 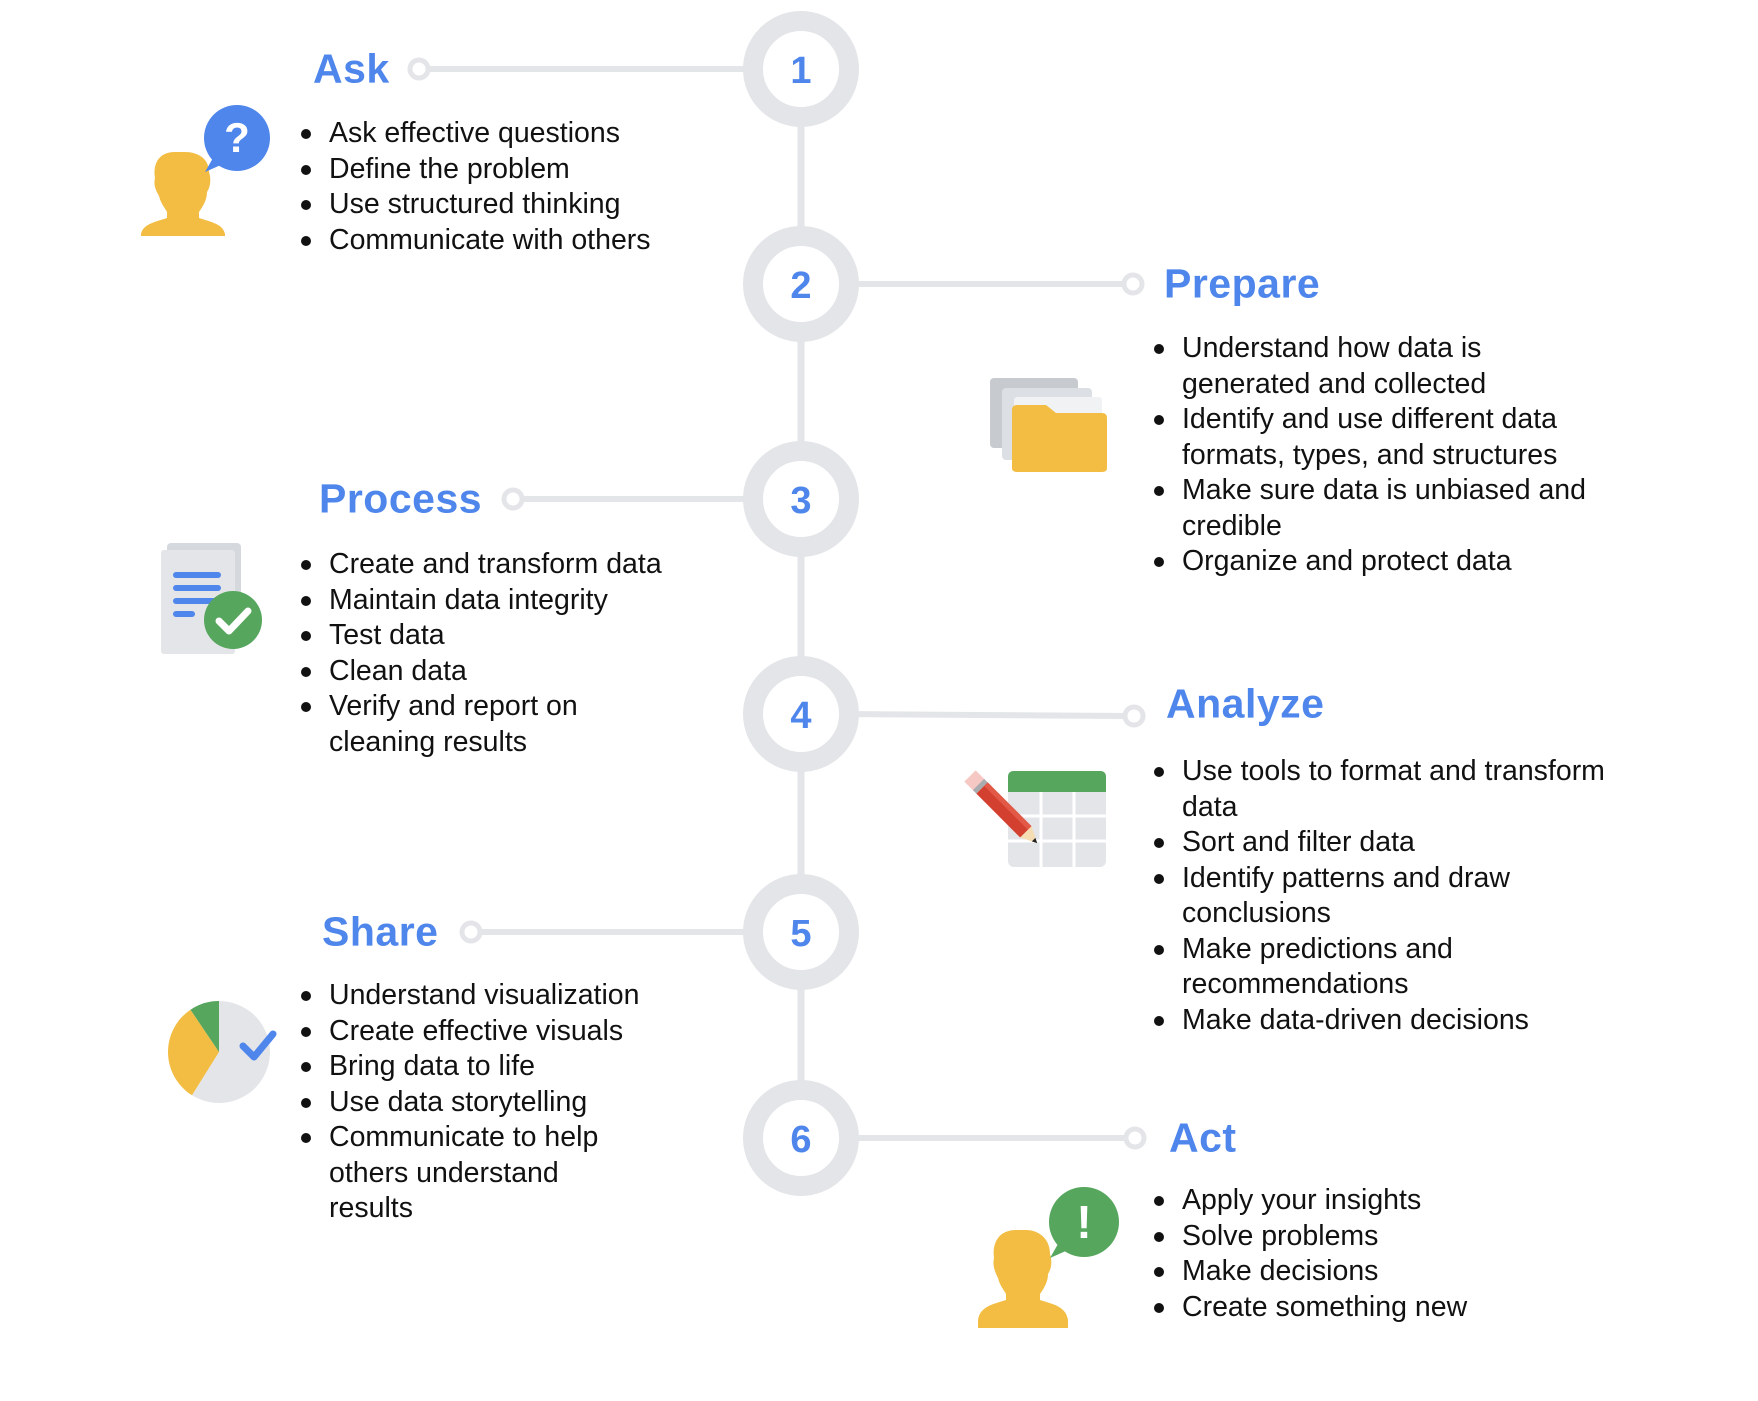 What do you see at coordinates (1403, 789) in the screenshot?
I see `list-item: Use tools to format and transform data` at bounding box center [1403, 789].